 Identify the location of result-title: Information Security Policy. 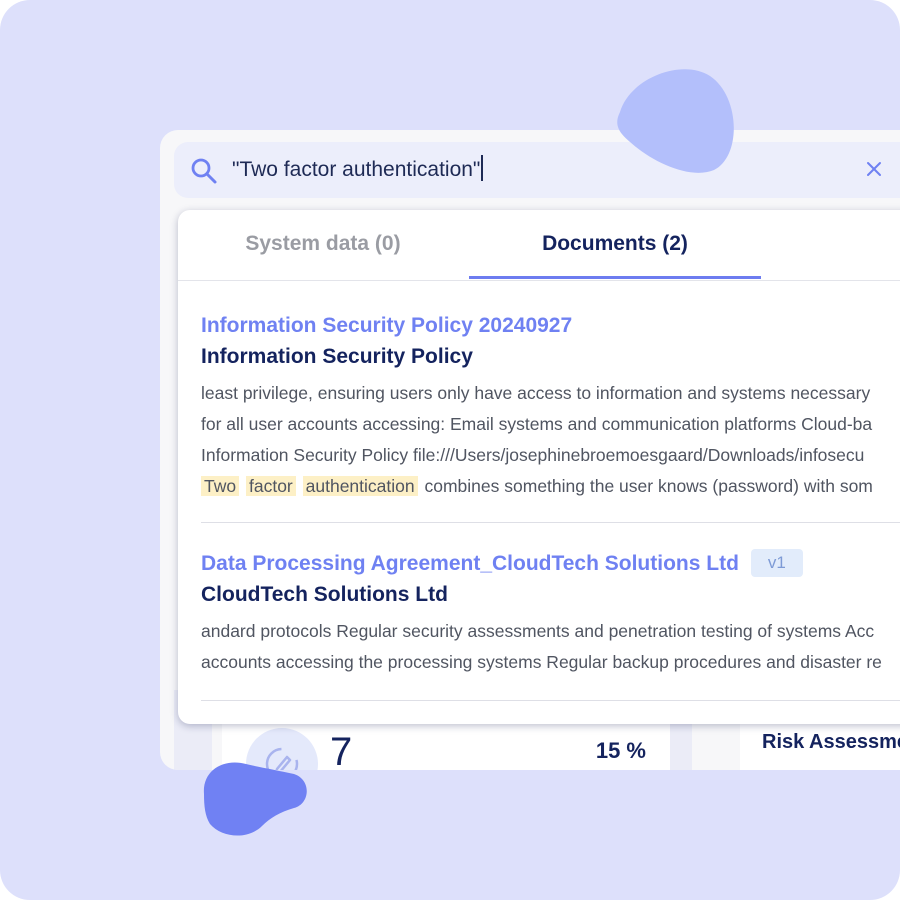
(337, 356).